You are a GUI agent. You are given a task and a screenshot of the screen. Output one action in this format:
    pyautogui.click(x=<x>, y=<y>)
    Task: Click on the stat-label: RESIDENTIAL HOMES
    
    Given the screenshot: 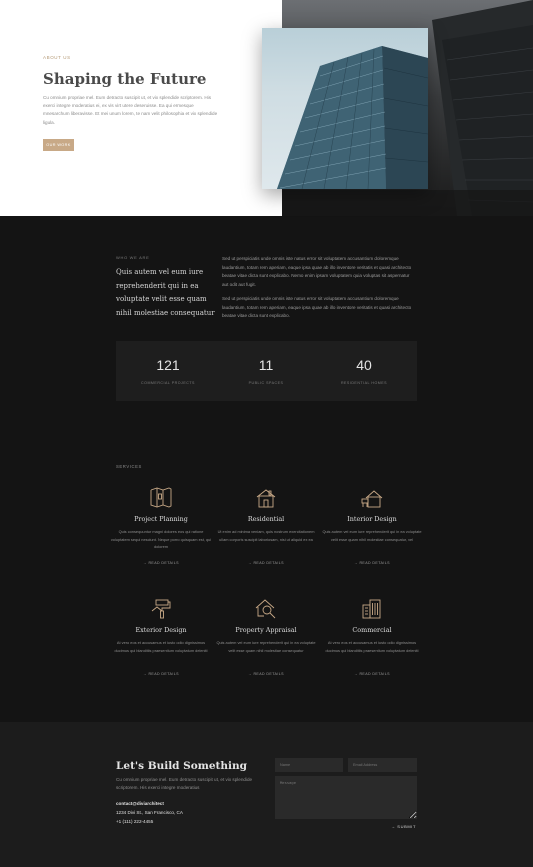 What is the action you would take?
    pyautogui.click(x=364, y=383)
    